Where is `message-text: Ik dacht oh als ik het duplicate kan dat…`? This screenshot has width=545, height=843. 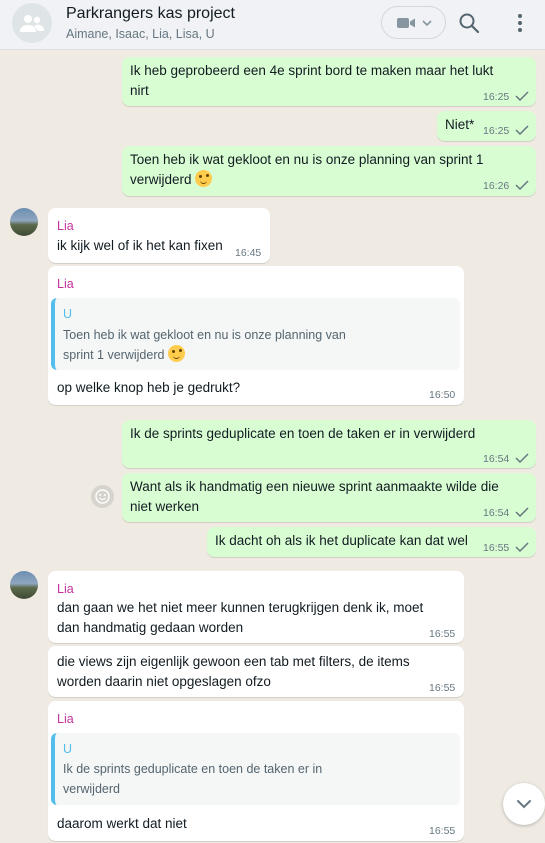 message-text: Ik dacht oh als ik het duplicate kan dat… is located at coordinates (341, 540).